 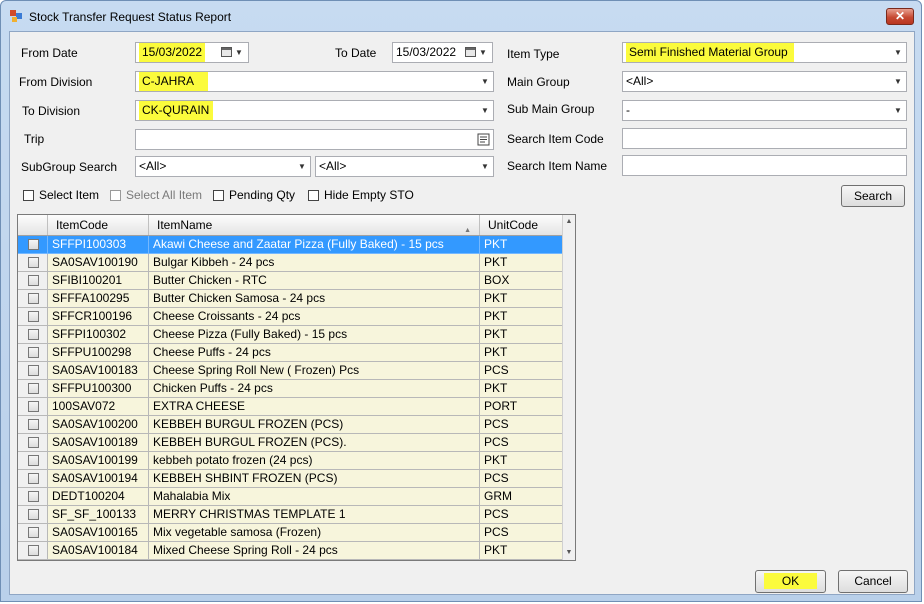 What do you see at coordinates (314, 110) in the screenshot?
I see `to-division-dropdown: CK-QURAIN ▼` at bounding box center [314, 110].